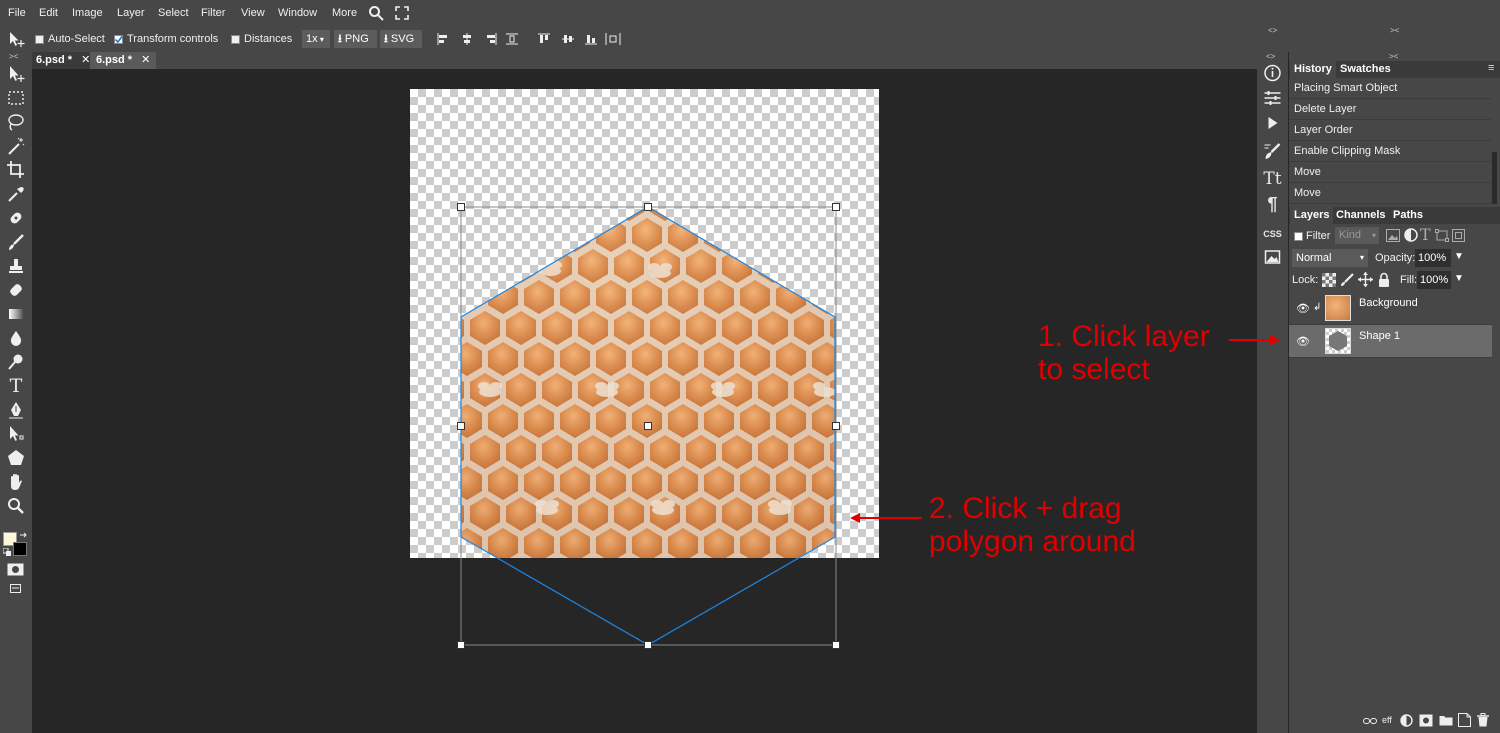 This screenshot has height=733, width=1500. I want to click on kind-placeholder: Kind, so click(1350, 235).